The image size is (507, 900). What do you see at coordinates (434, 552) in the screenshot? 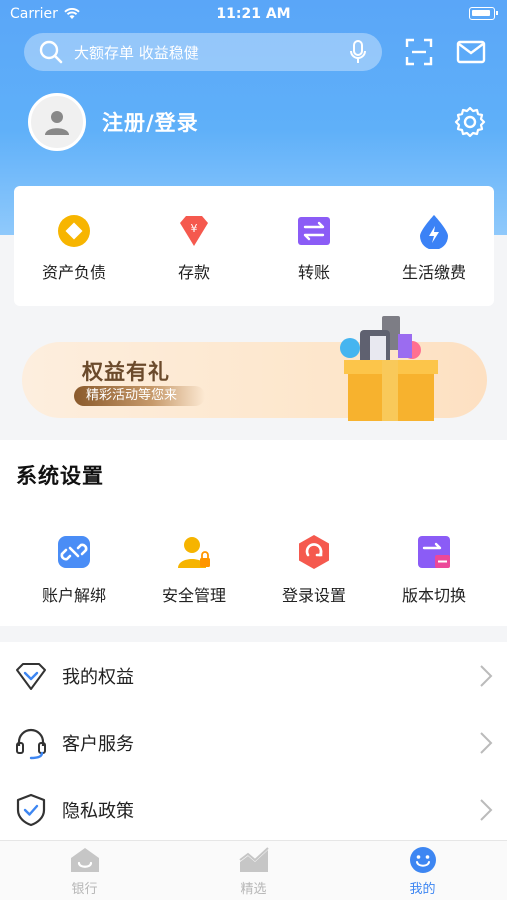
I see `version-switch-icon` at bounding box center [434, 552].